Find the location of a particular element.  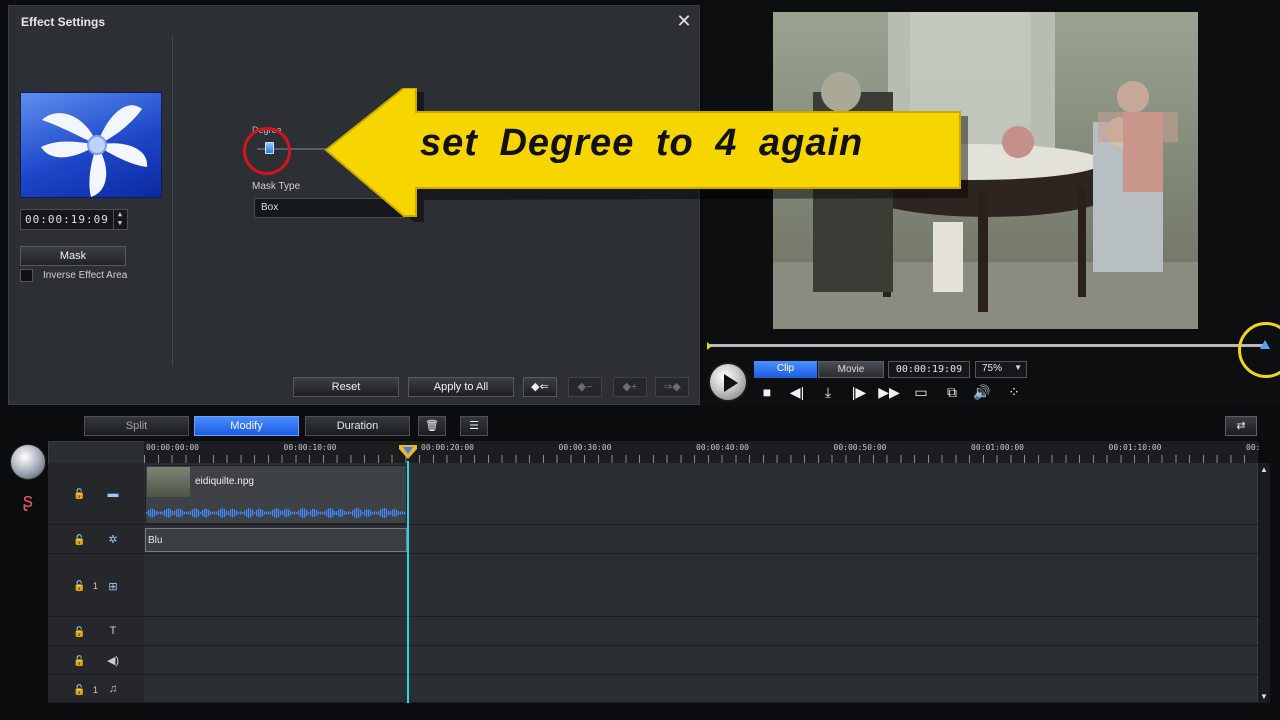

close-button: ✕ is located at coordinates (684, 21).